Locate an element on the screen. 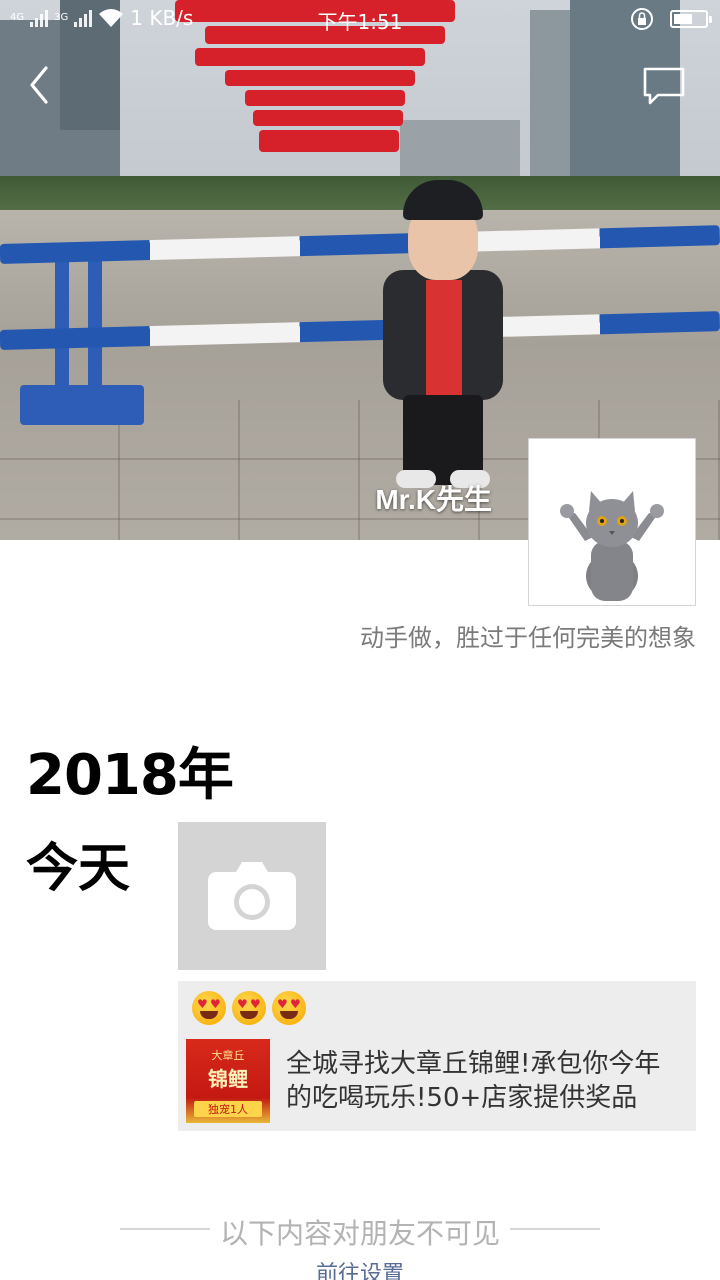 The image size is (720, 1280). profile-name: Mr.K先生 is located at coordinates (433, 498).